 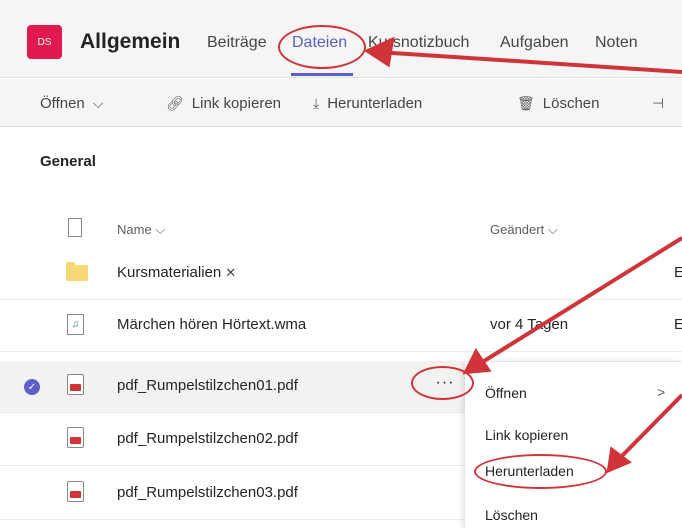 What do you see at coordinates (529, 324) in the screenshot?
I see `modified-cell: vor 4 Tagen` at bounding box center [529, 324].